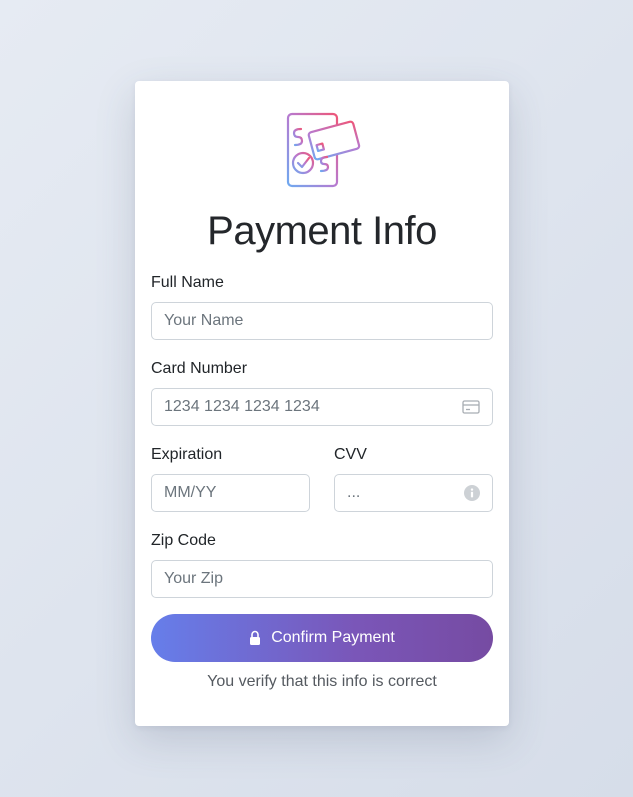 Image resolution: width=633 pixels, height=797 pixels. Describe the element at coordinates (199, 368) in the screenshot. I see `card-number-label: Card Number` at that location.